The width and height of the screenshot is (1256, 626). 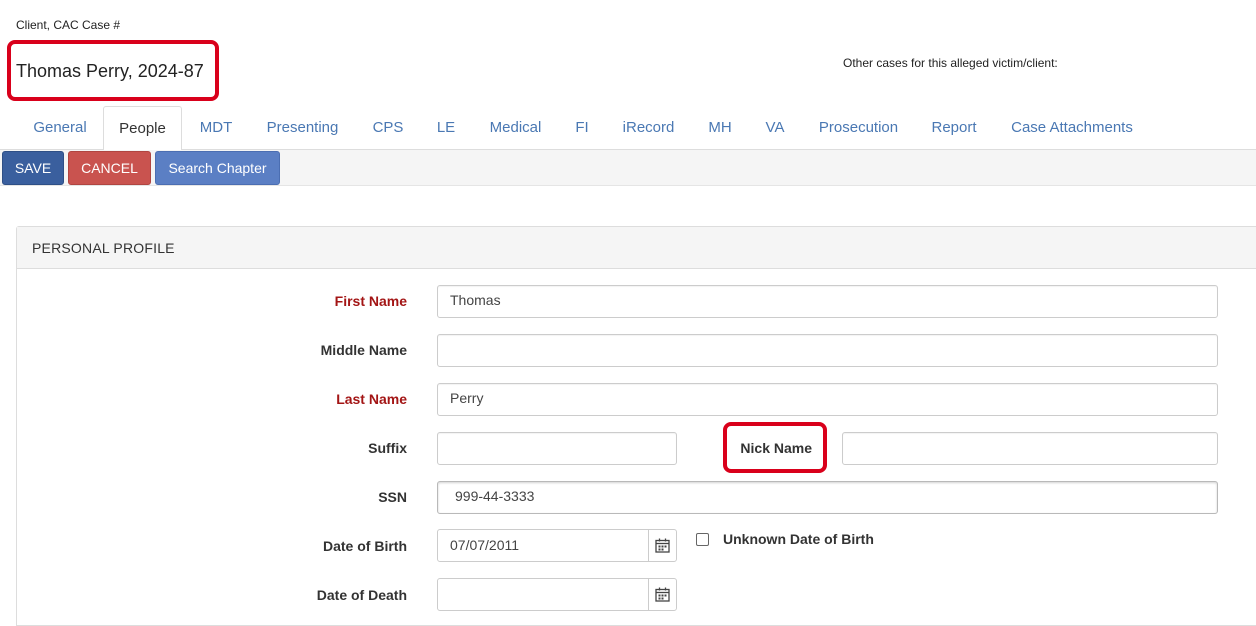 I want to click on tab-cps: CPS, so click(x=388, y=128).